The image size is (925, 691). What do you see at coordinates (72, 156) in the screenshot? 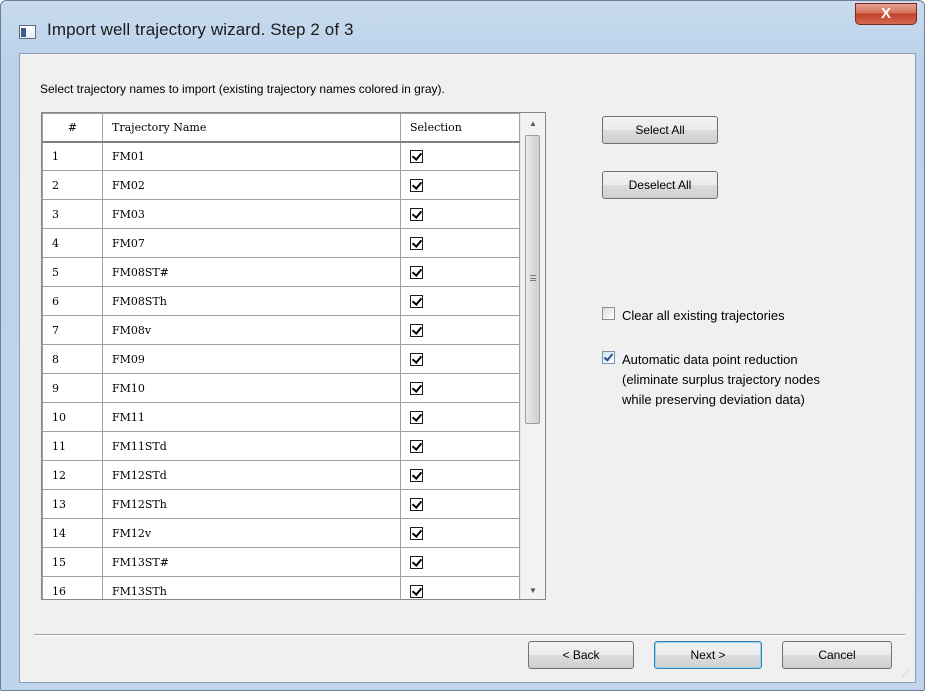
I see `row-number: 1` at bounding box center [72, 156].